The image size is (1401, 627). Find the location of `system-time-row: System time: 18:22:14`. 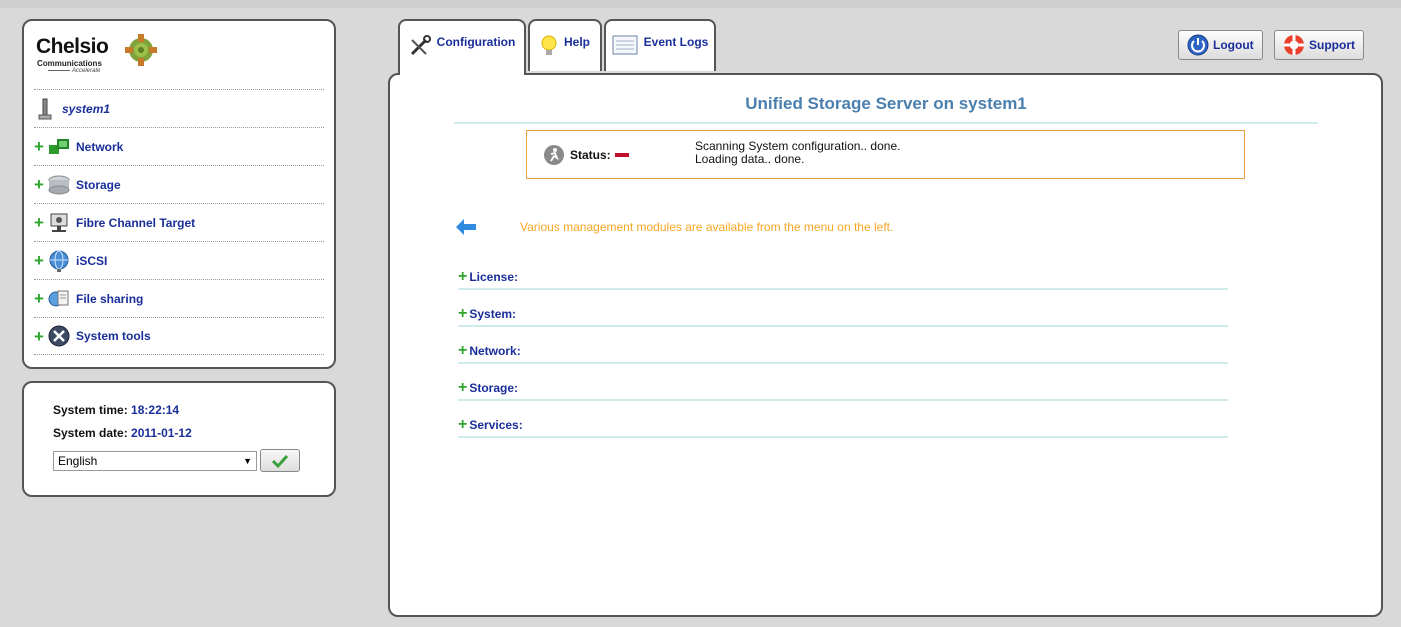

system-time-row: System time: 18:22:14 is located at coordinates (116, 410).